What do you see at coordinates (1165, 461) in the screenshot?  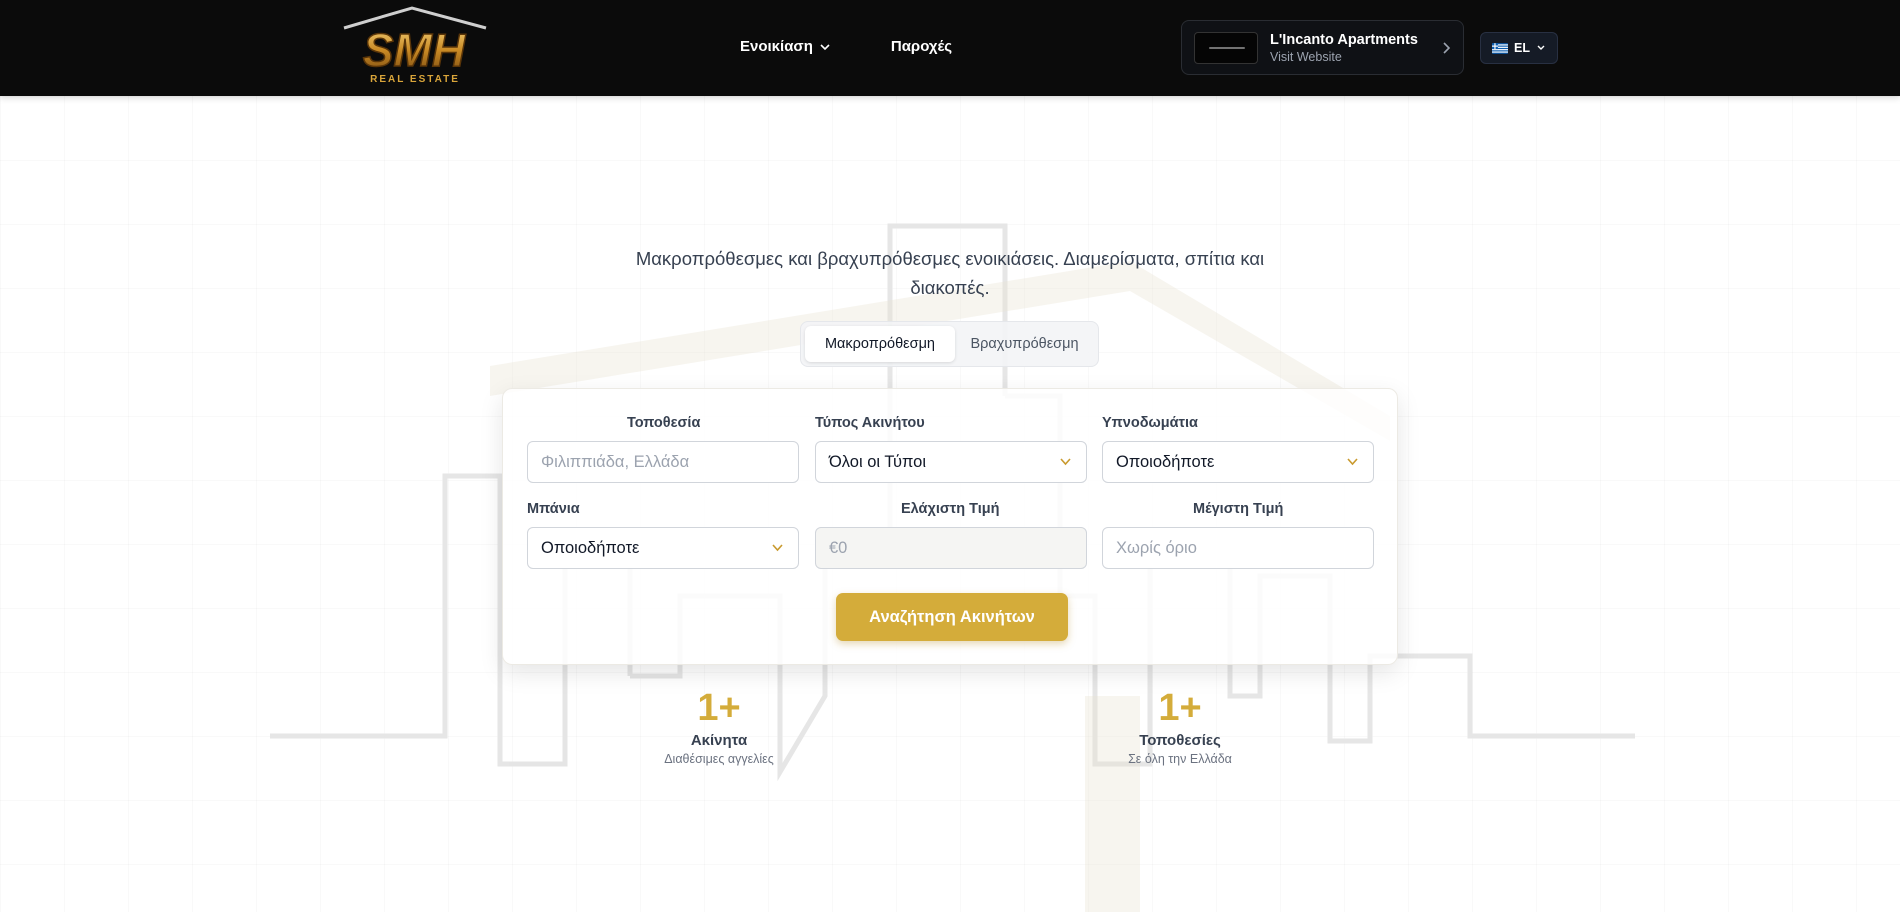 I see `bedrooms-value: Οποιοδήποτε` at bounding box center [1165, 461].